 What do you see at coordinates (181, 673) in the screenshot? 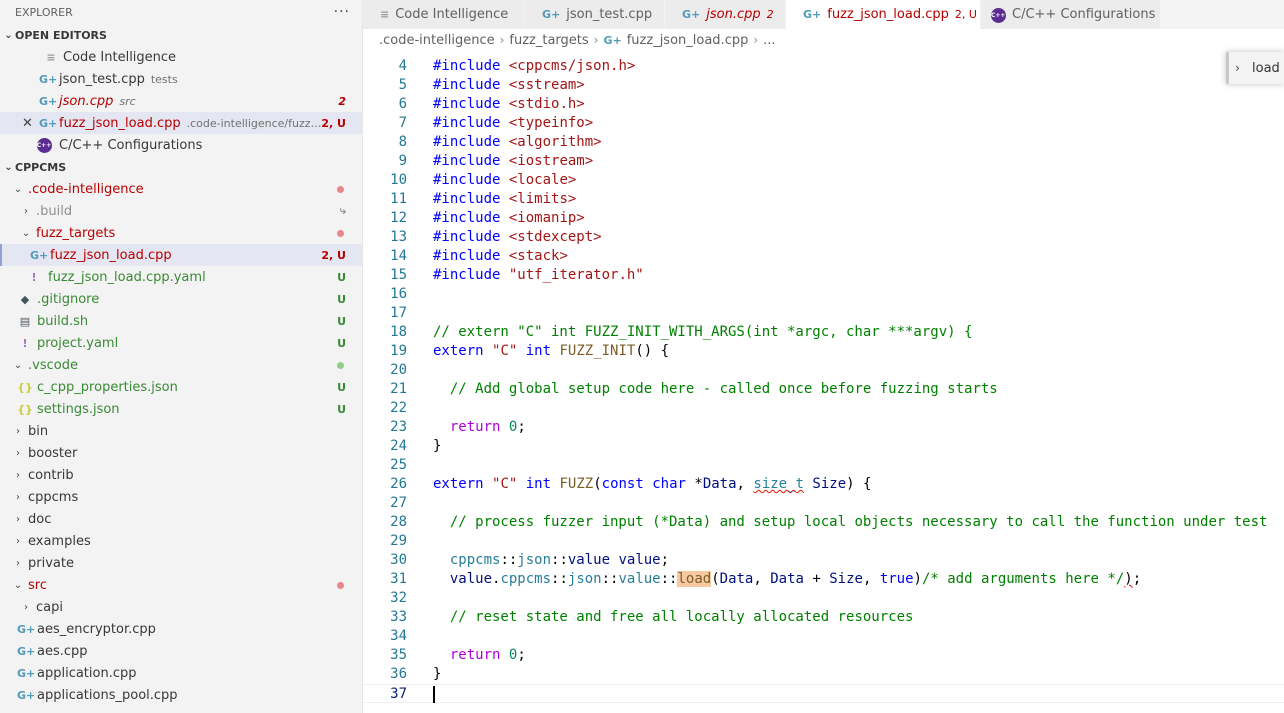
I see `tree-file-application: G+ application.cpp` at bounding box center [181, 673].